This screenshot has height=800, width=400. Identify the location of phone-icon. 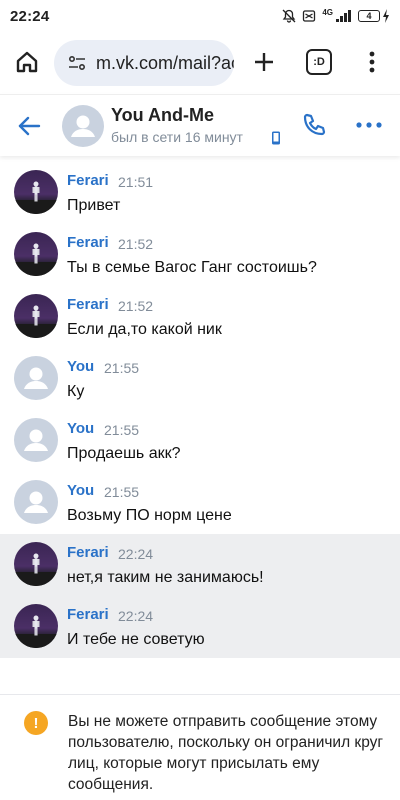
(314, 124).